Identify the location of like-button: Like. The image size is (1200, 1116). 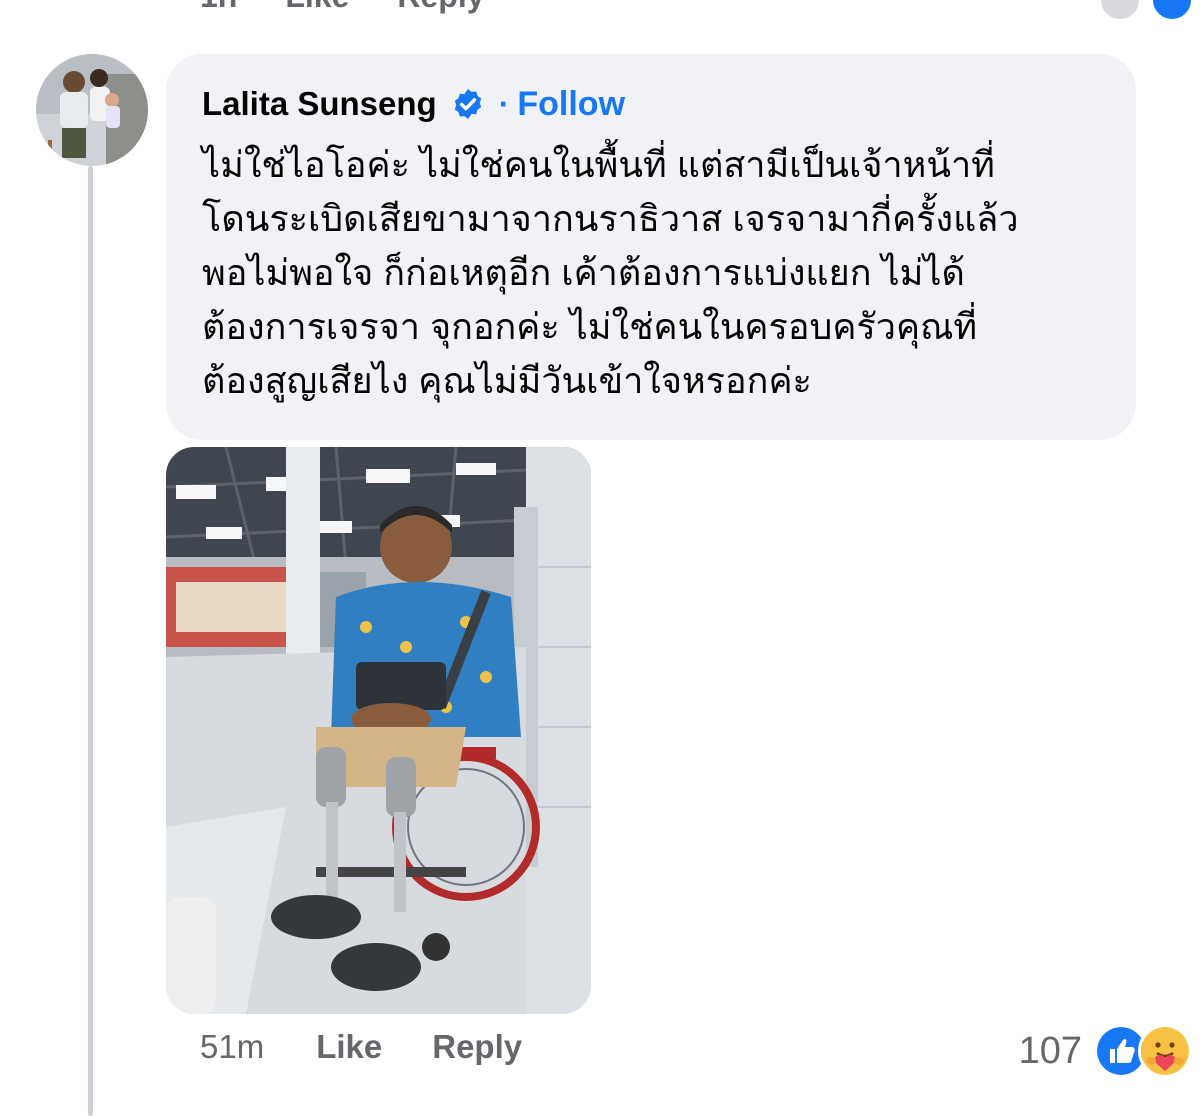
(349, 1047).